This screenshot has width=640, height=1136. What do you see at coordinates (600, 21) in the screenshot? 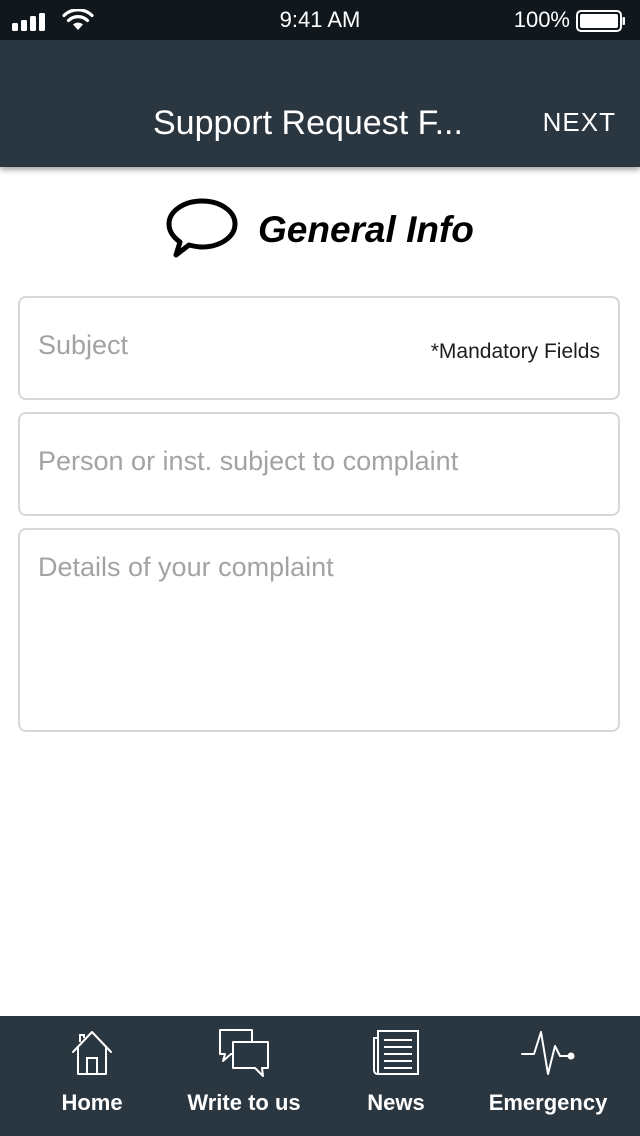
I see `battery-icon` at bounding box center [600, 21].